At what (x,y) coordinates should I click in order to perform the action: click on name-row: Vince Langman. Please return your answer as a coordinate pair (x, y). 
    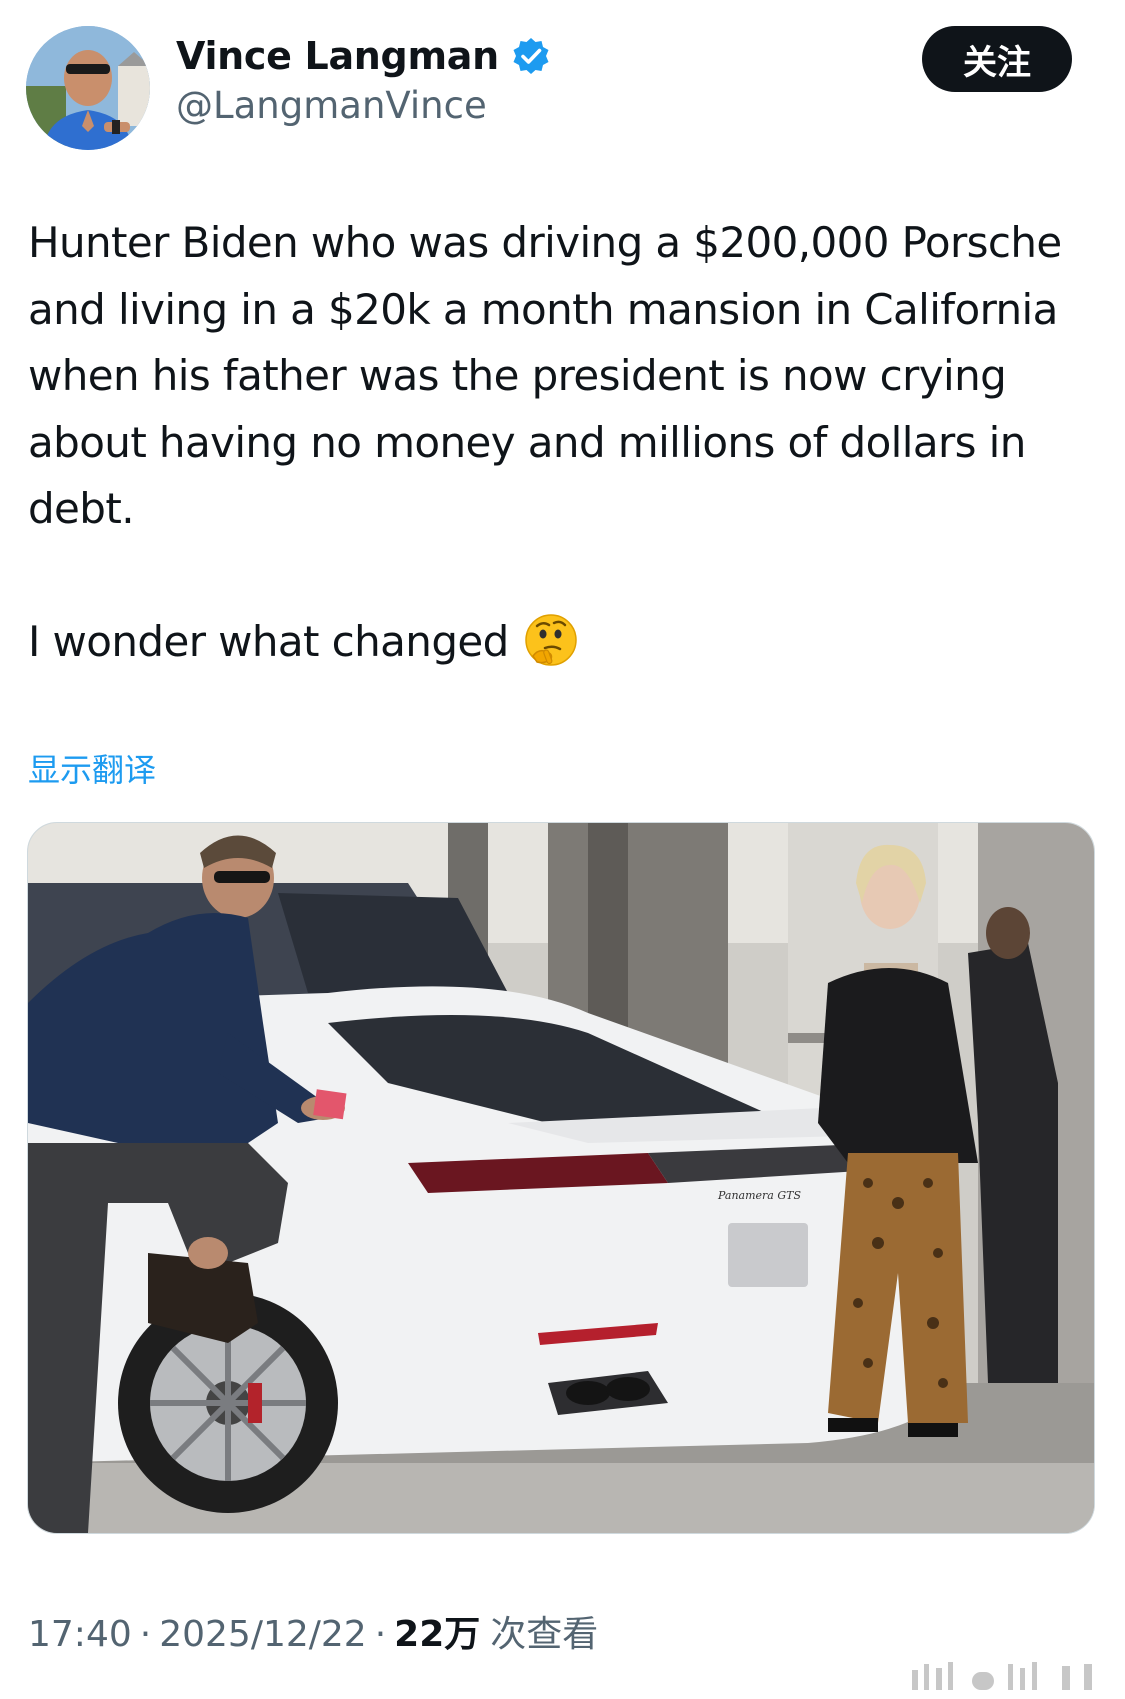
    Looking at the image, I should click on (363, 56).